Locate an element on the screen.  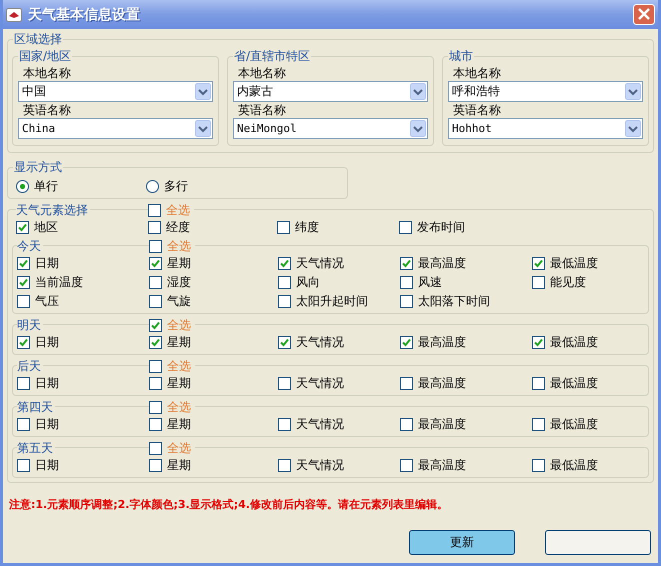
checkbox: 发布时间 is located at coordinates (465, 227).